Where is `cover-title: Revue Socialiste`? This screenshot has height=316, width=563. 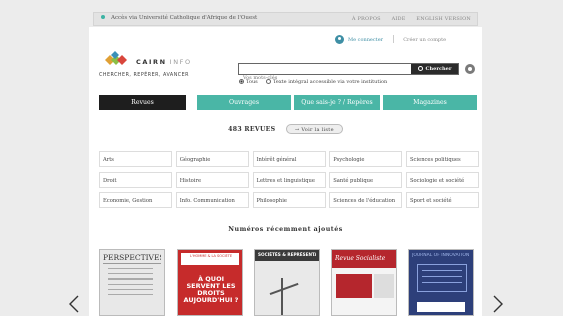
cover-title: Revue Socialiste is located at coordinates (360, 258).